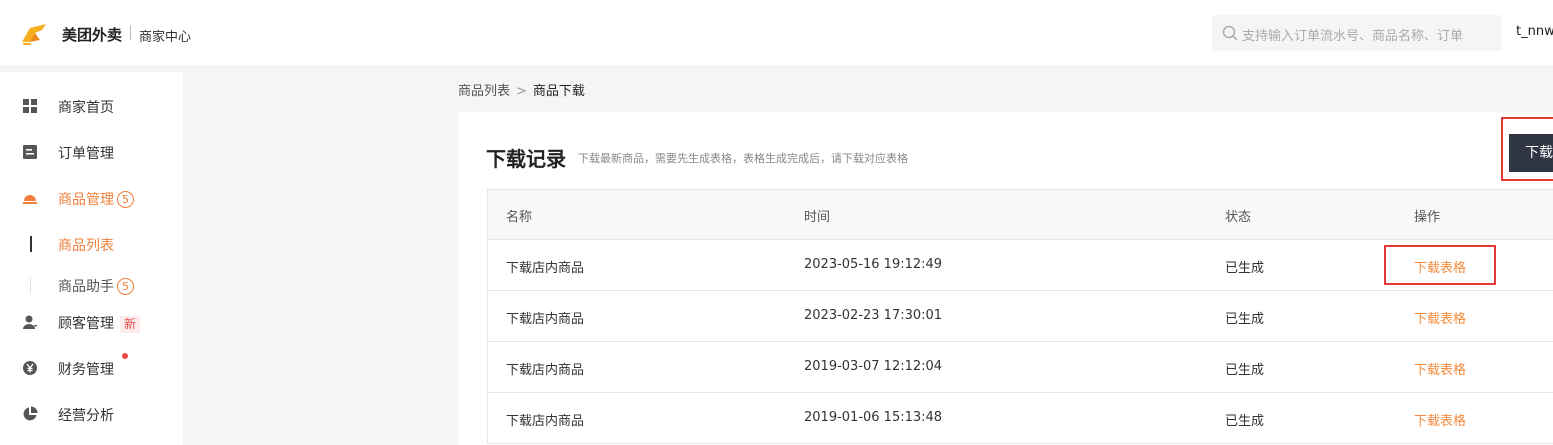 The height and width of the screenshot is (445, 1553). I want to click on row-time: 2019-01-06 15:13:48, so click(873, 417).